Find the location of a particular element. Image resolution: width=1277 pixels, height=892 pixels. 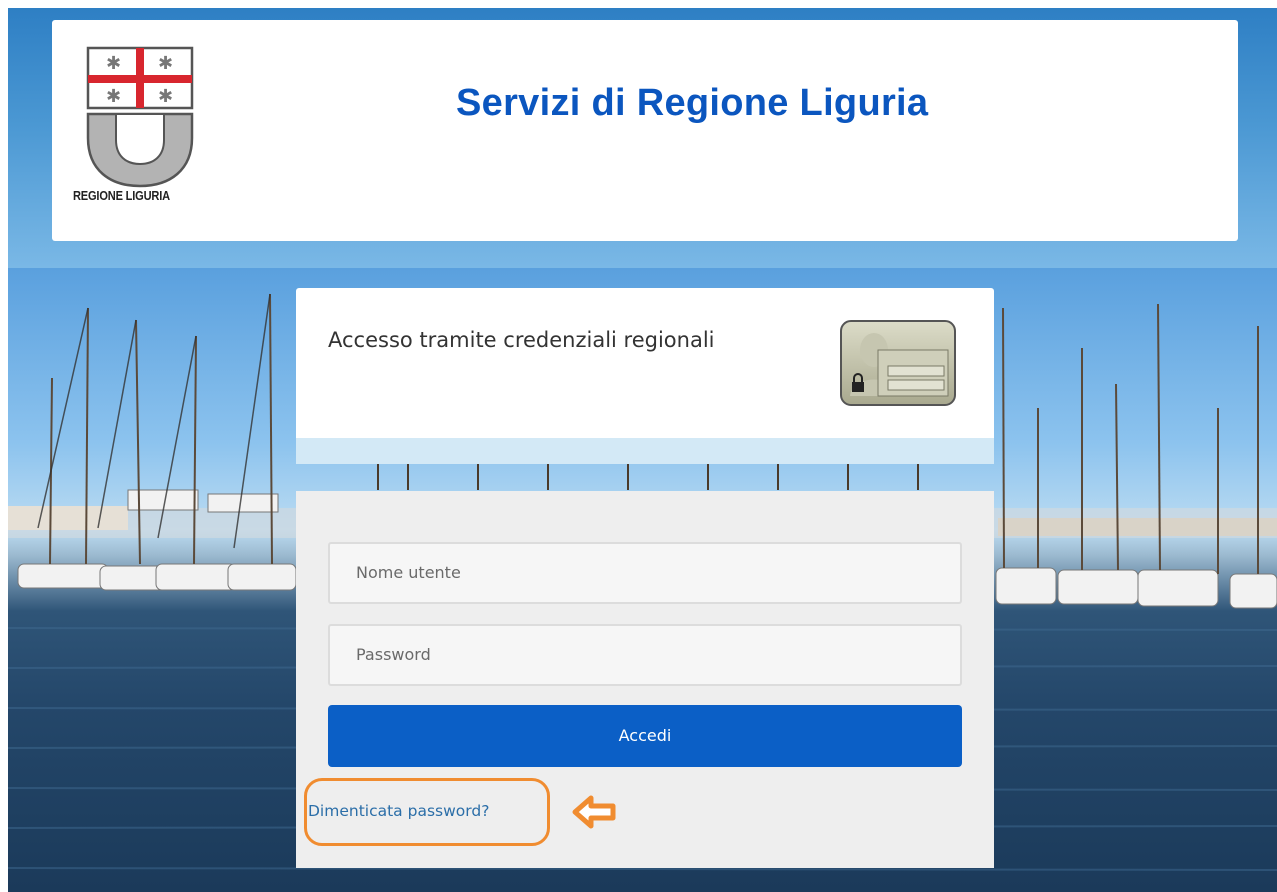

regione-liguria-coat-of-arms-icon: ✱ ✱ ✱ ✱ is located at coordinates (140, 117).